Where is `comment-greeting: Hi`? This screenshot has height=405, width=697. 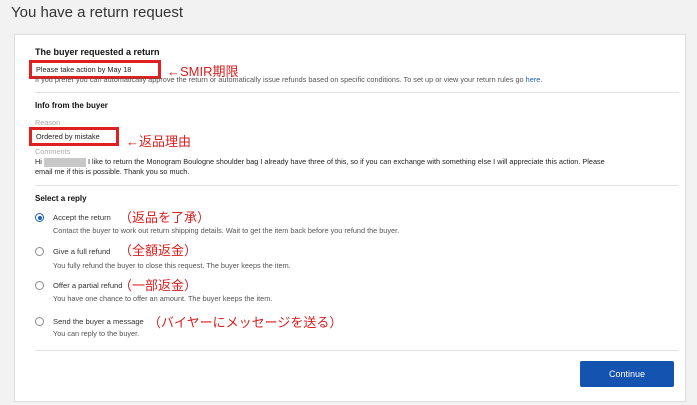 comment-greeting: Hi is located at coordinates (38, 161).